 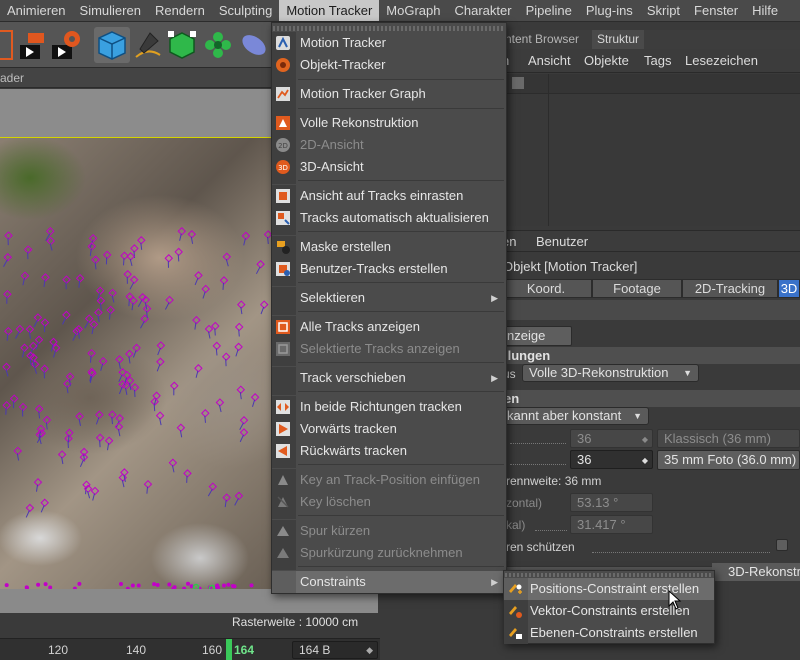 I want to click on menu-item-ansicht-auf-tracks-einrasten: Ansicht auf Tracks einrasten, so click(x=389, y=196).